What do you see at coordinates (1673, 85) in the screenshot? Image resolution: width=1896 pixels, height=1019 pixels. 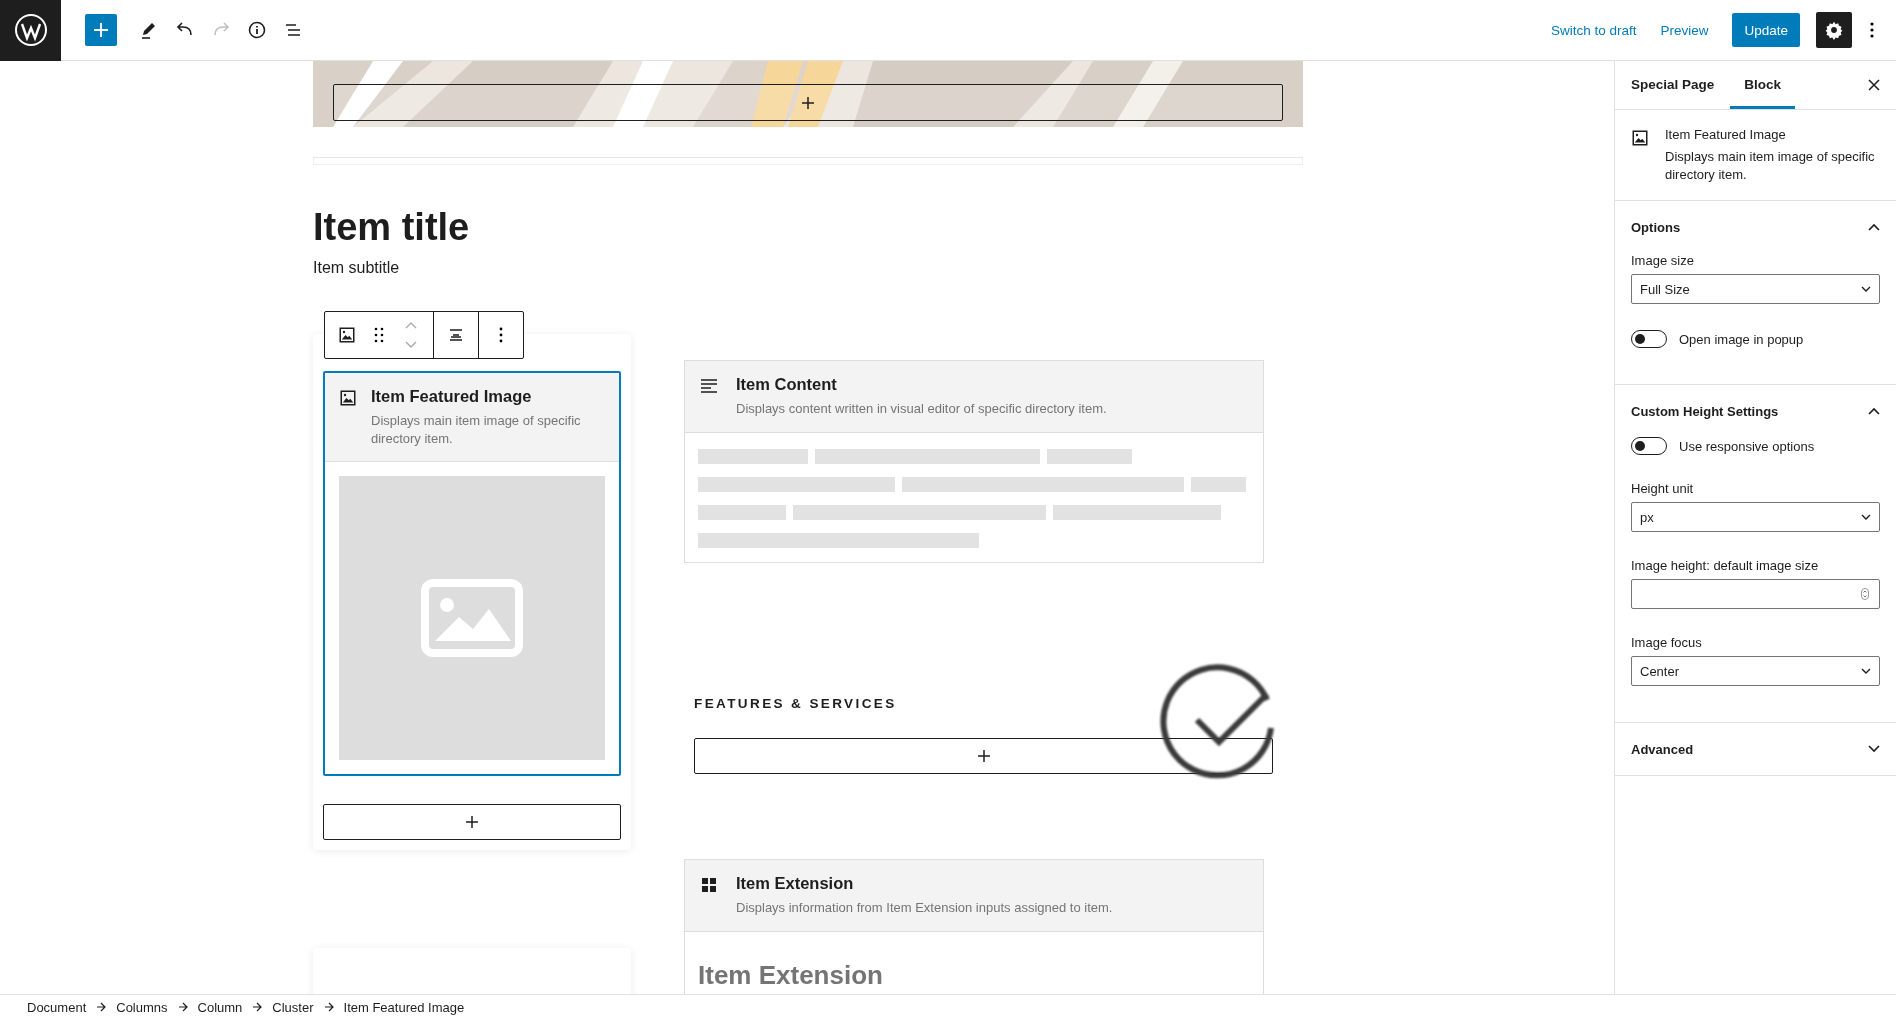 I see `sidebar-tab: Special Page` at bounding box center [1673, 85].